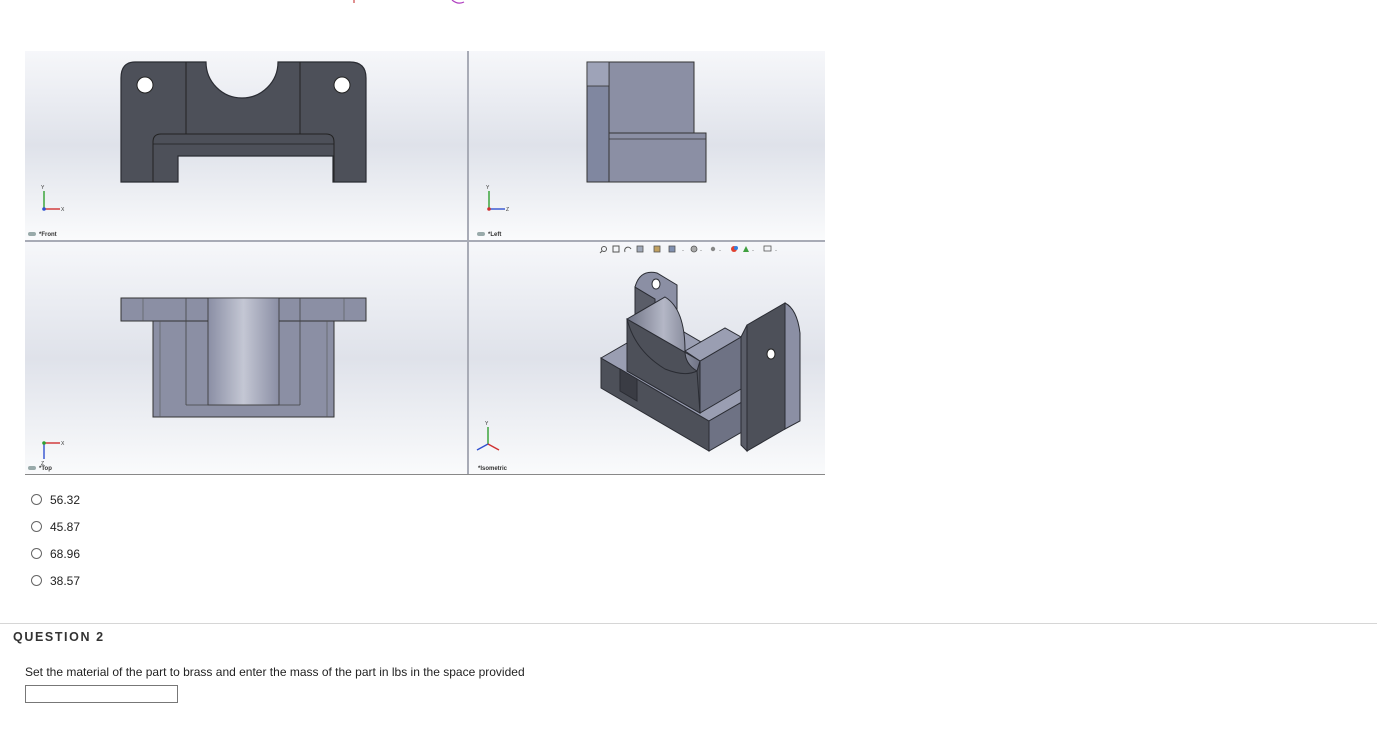 The image size is (1377, 734). I want to click on view-orientation-icon, so click(657, 249).